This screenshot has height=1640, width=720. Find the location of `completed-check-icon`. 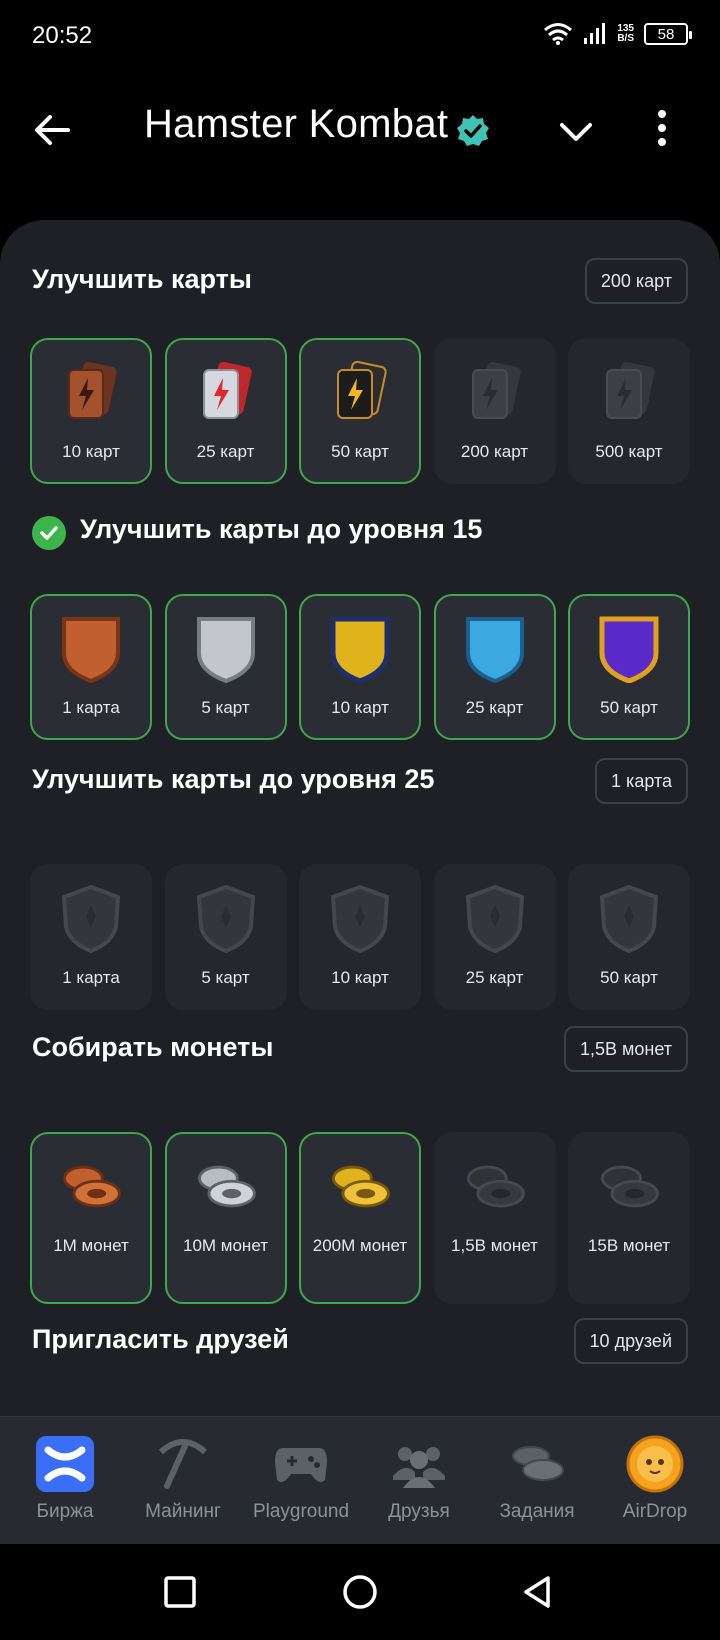

completed-check-icon is located at coordinates (49, 533).